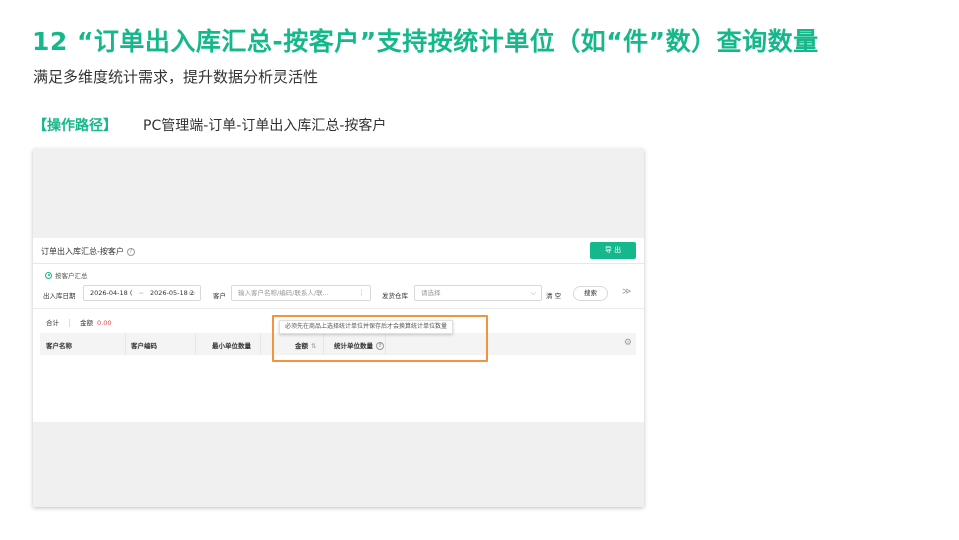 The width and height of the screenshot is (959, 540). I want to click on help-icon: ?, so click(130, 251).